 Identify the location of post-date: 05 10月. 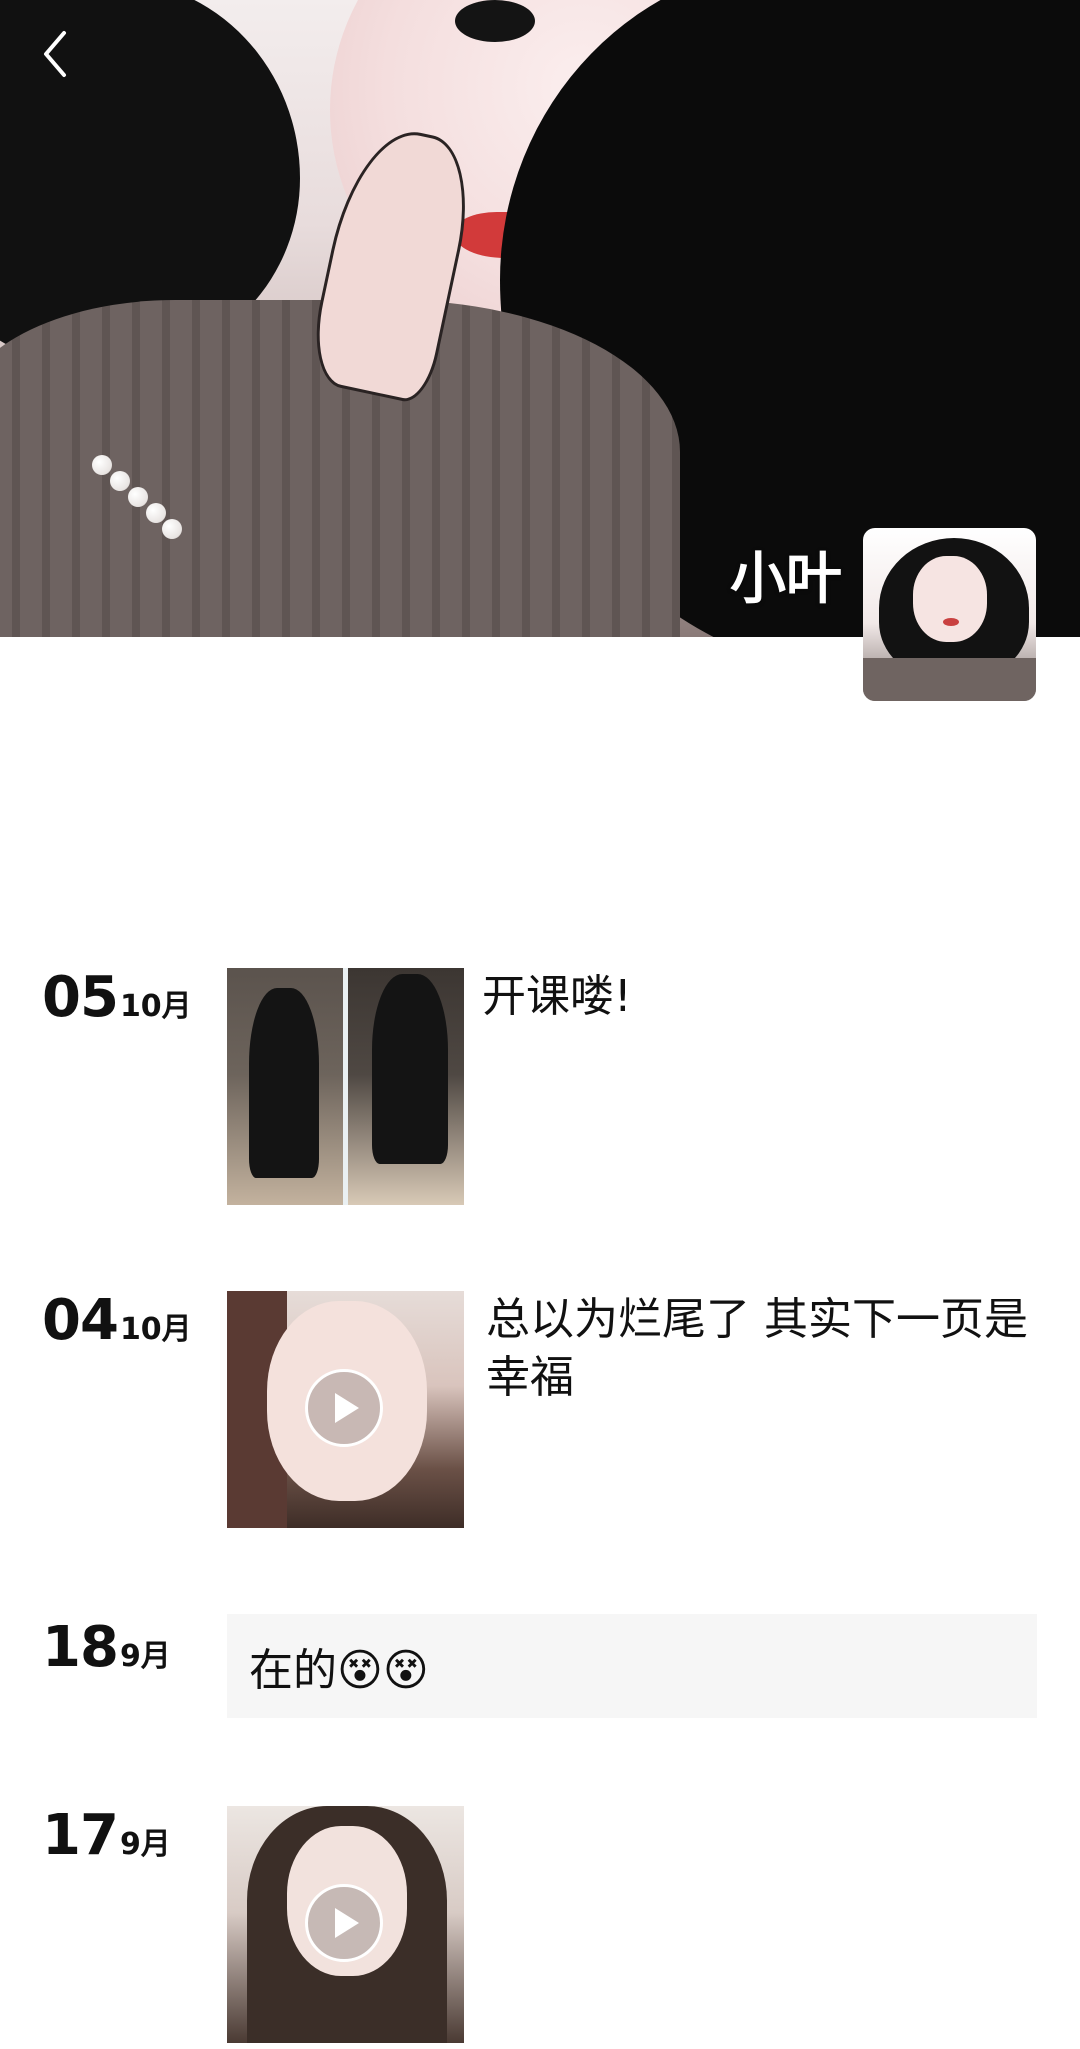
(117, 998).